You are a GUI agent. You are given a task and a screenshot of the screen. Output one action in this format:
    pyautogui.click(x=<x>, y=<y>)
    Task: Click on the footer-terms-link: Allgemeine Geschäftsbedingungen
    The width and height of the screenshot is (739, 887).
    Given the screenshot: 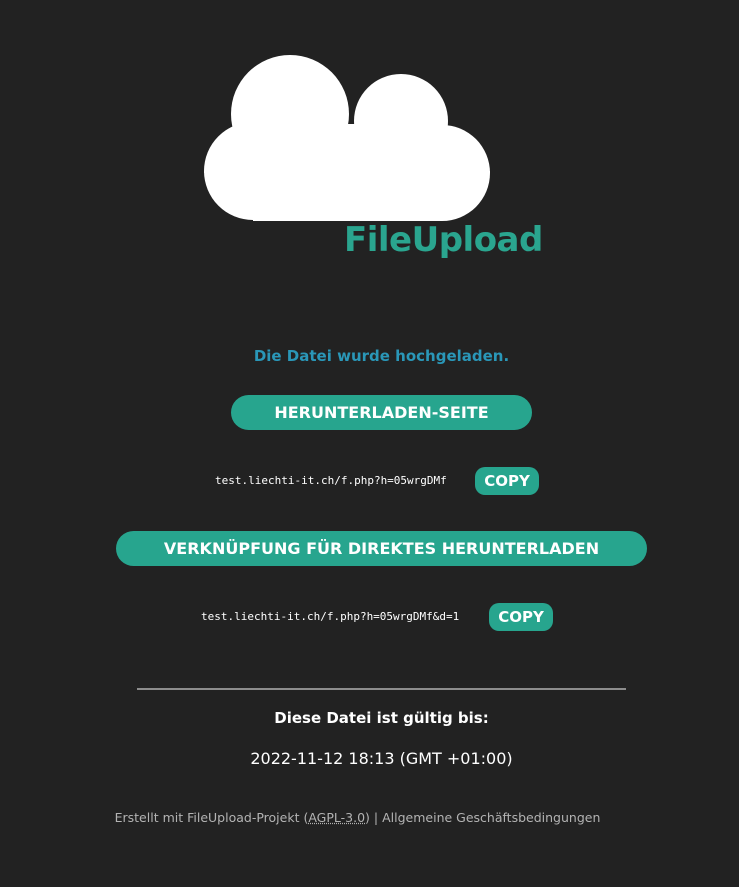 What is the action you would take?
    pyautogui.click(x=491, y=817)
    